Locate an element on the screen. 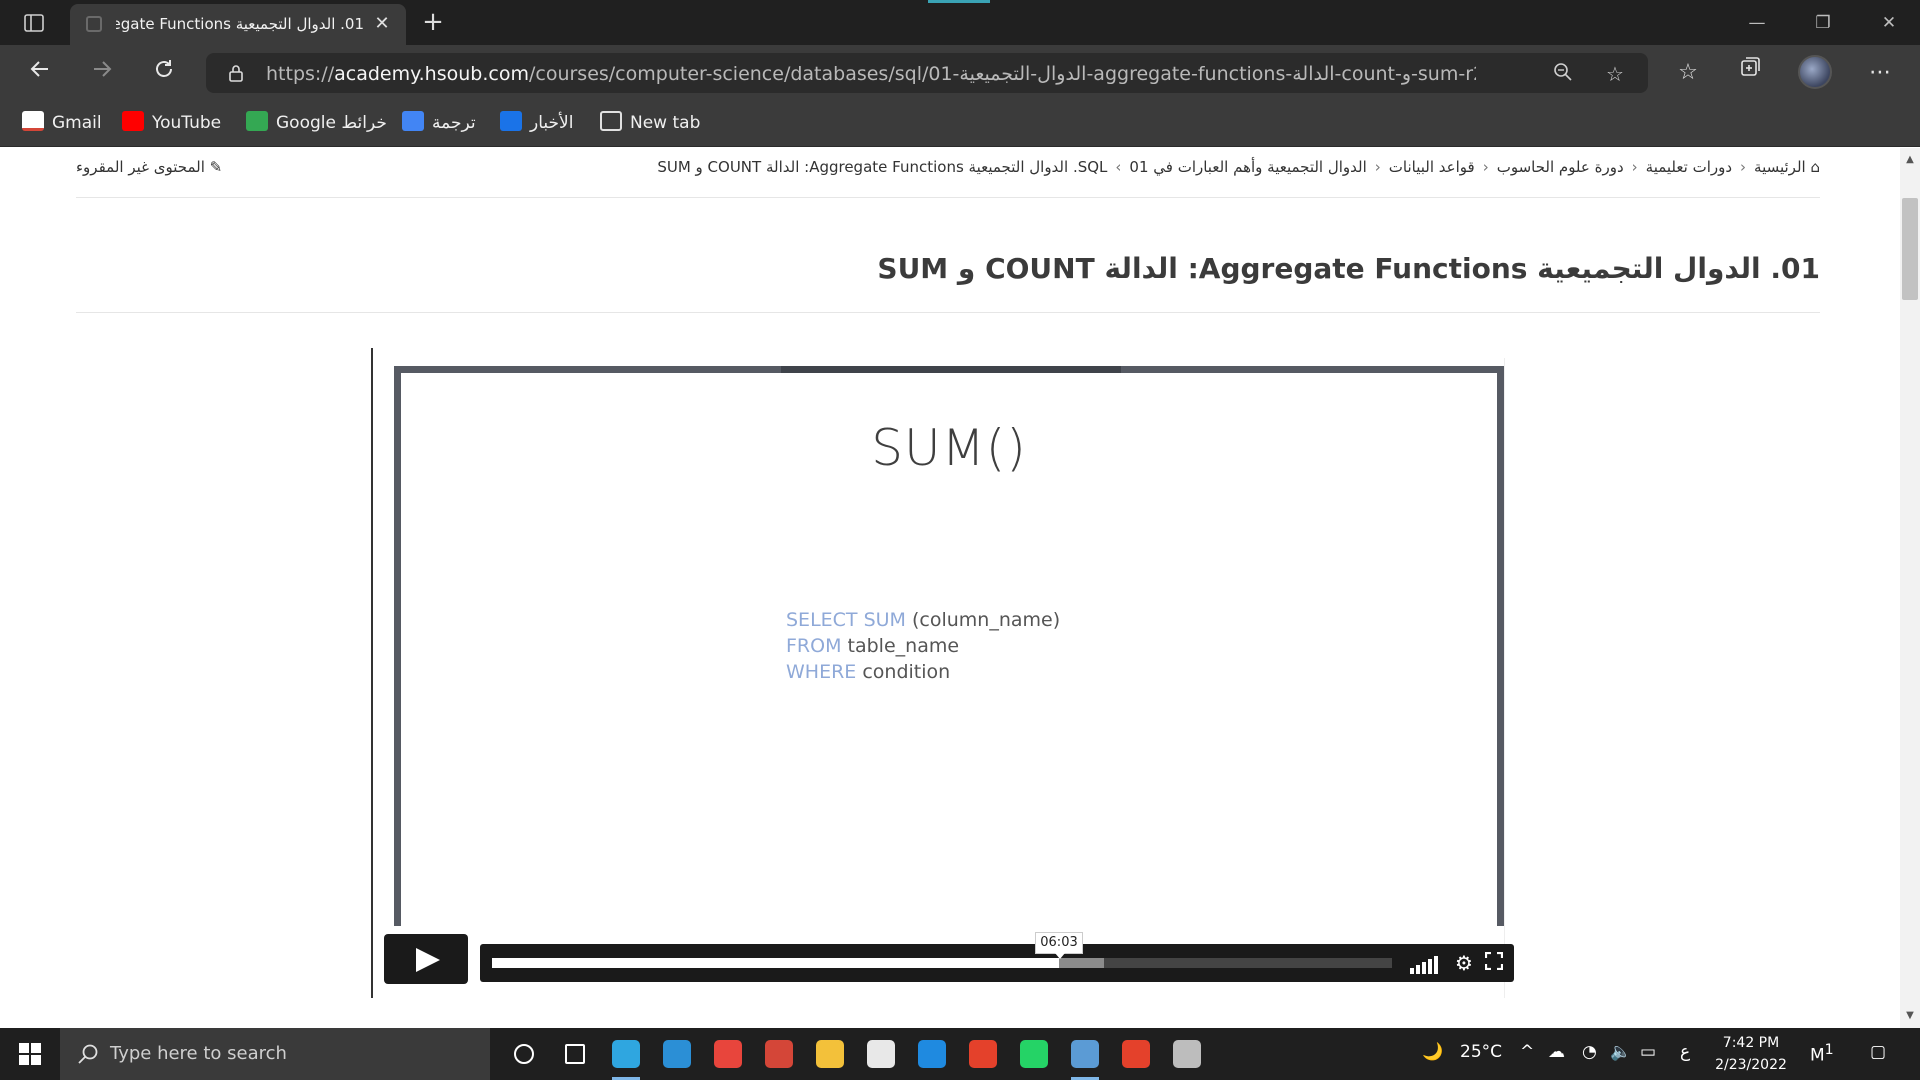 The height and width of the screenshot is (1080, 1920). weather-temp: 25°C is located at coordinates (1481, 1052).